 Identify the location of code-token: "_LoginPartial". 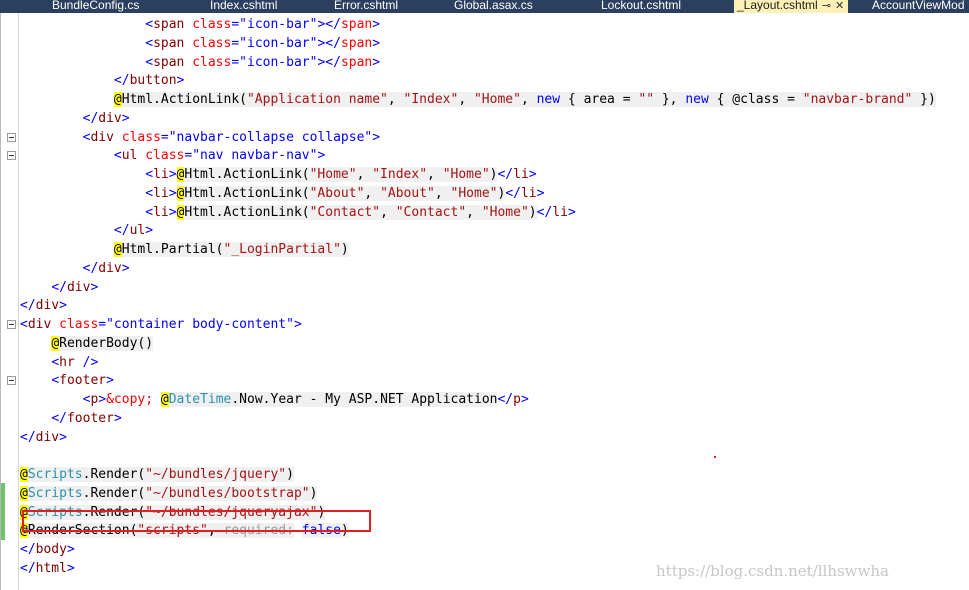
(282, 249).